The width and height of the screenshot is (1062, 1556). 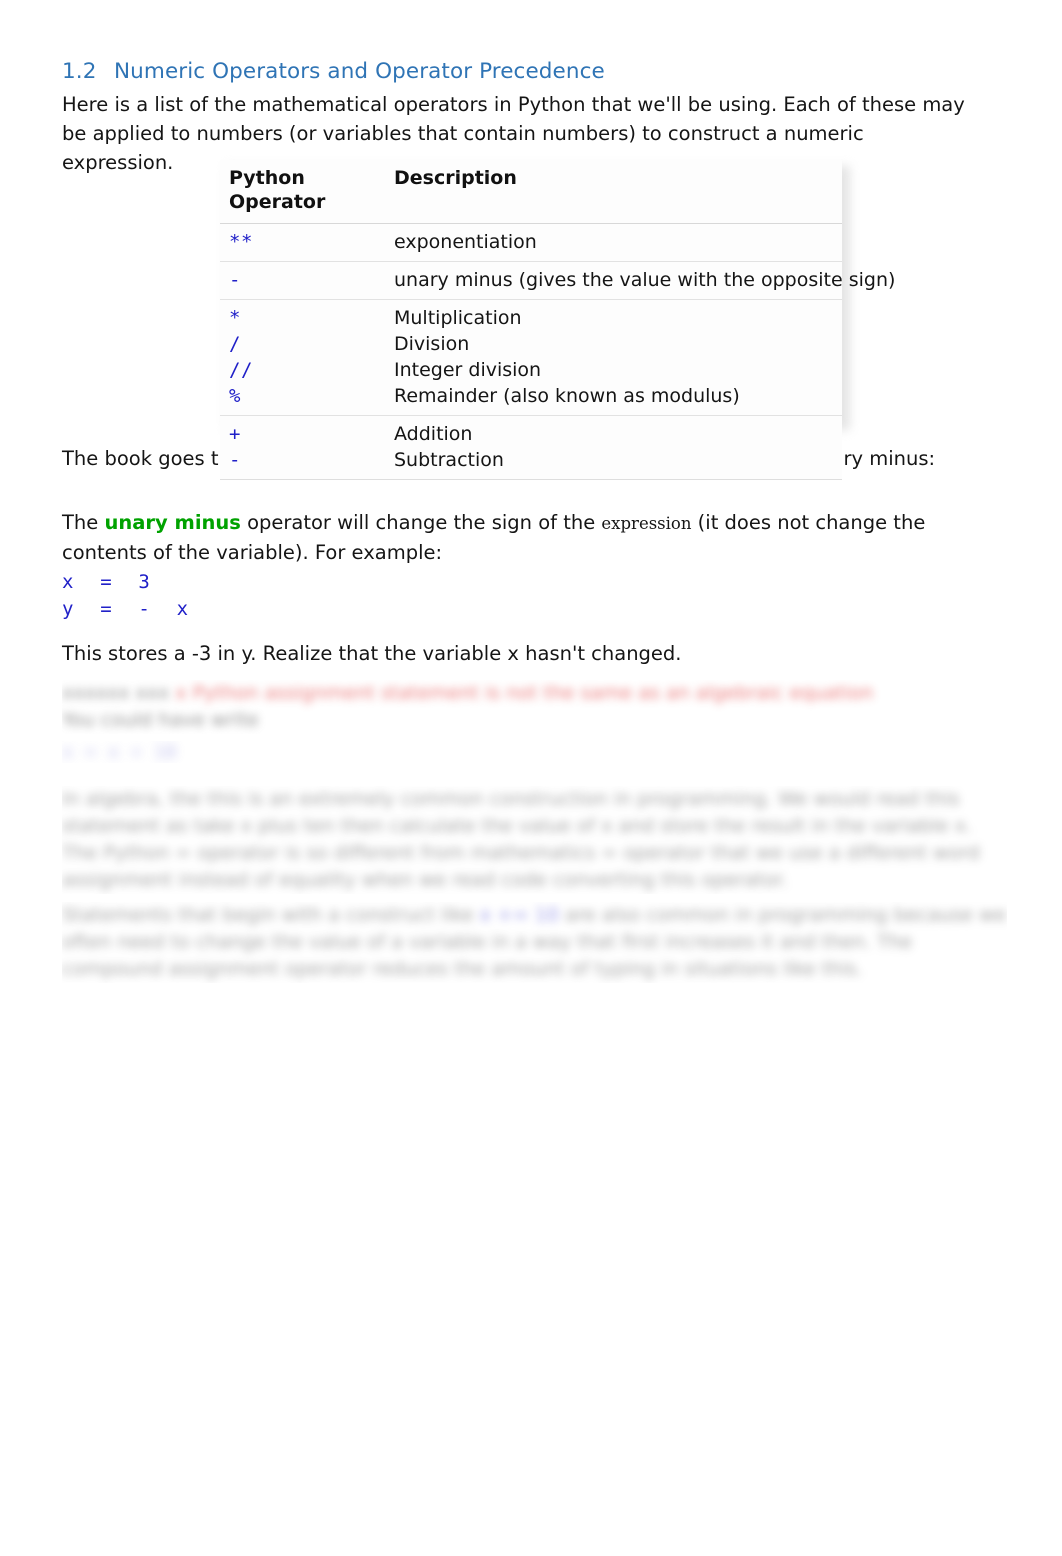 I want to click on description-cell: Addition Subtraction, so click(x=613, y=447).